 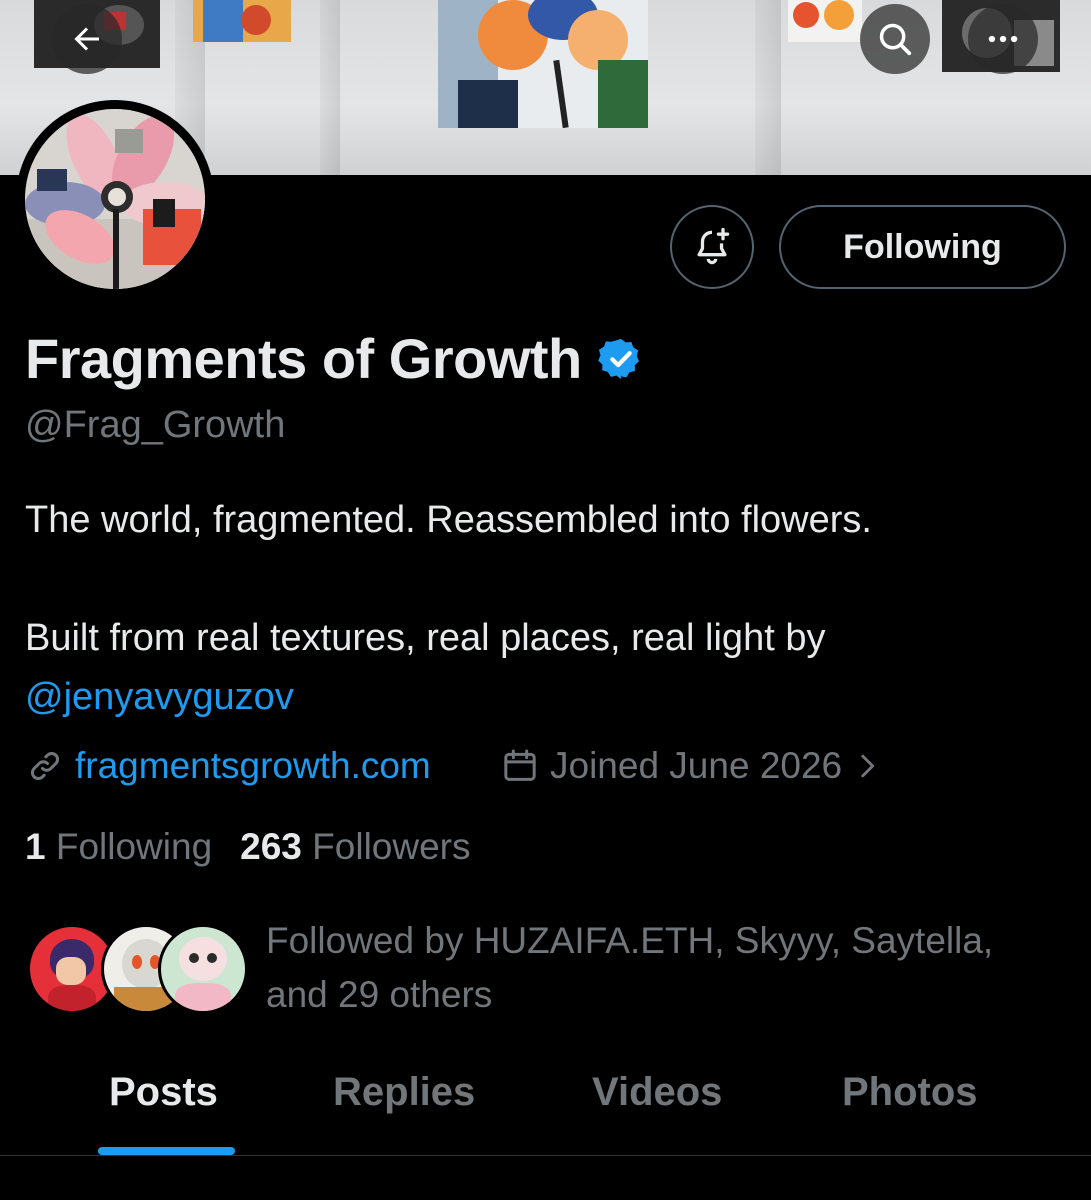 I want to click on following-stat: 1 Following, so click(x=118, y=847).